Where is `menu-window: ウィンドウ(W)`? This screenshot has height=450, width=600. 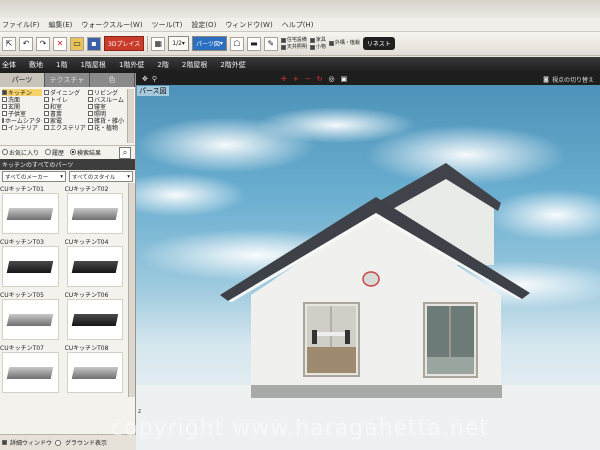
menu-window: ウィンドウ(W) is located at coordinates (248, 25).